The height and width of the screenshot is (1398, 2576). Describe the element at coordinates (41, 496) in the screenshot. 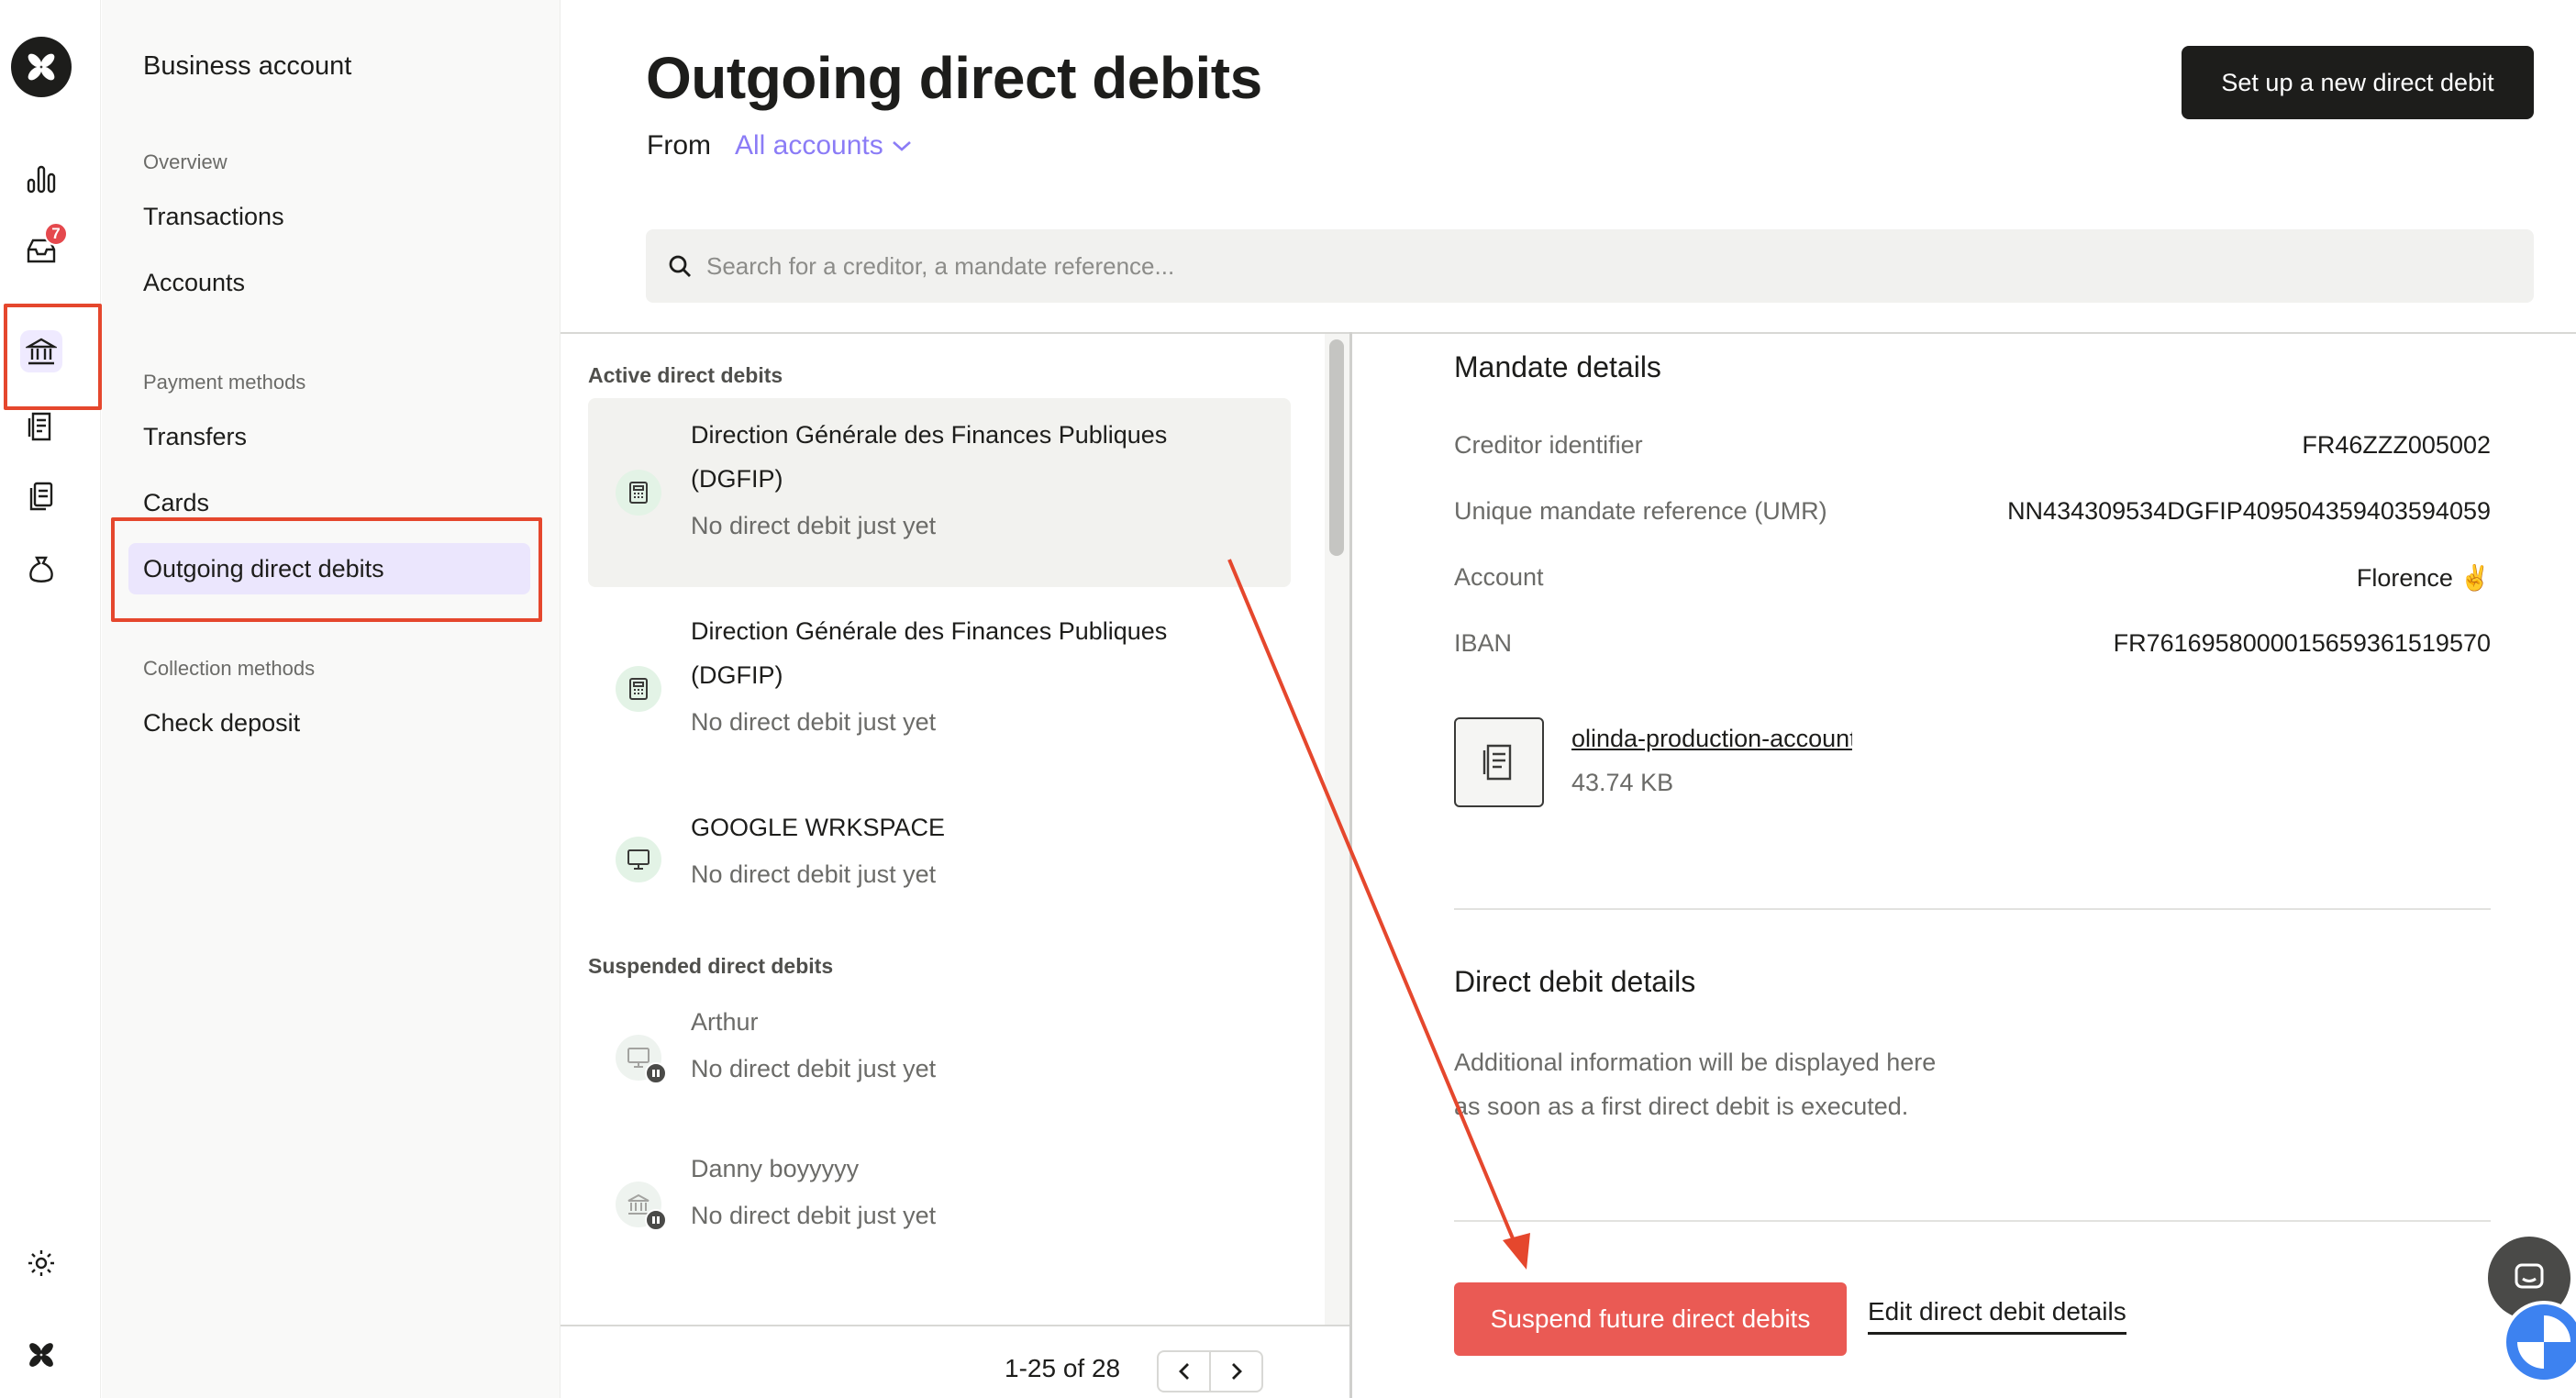

I see `documents-icon` at that location.